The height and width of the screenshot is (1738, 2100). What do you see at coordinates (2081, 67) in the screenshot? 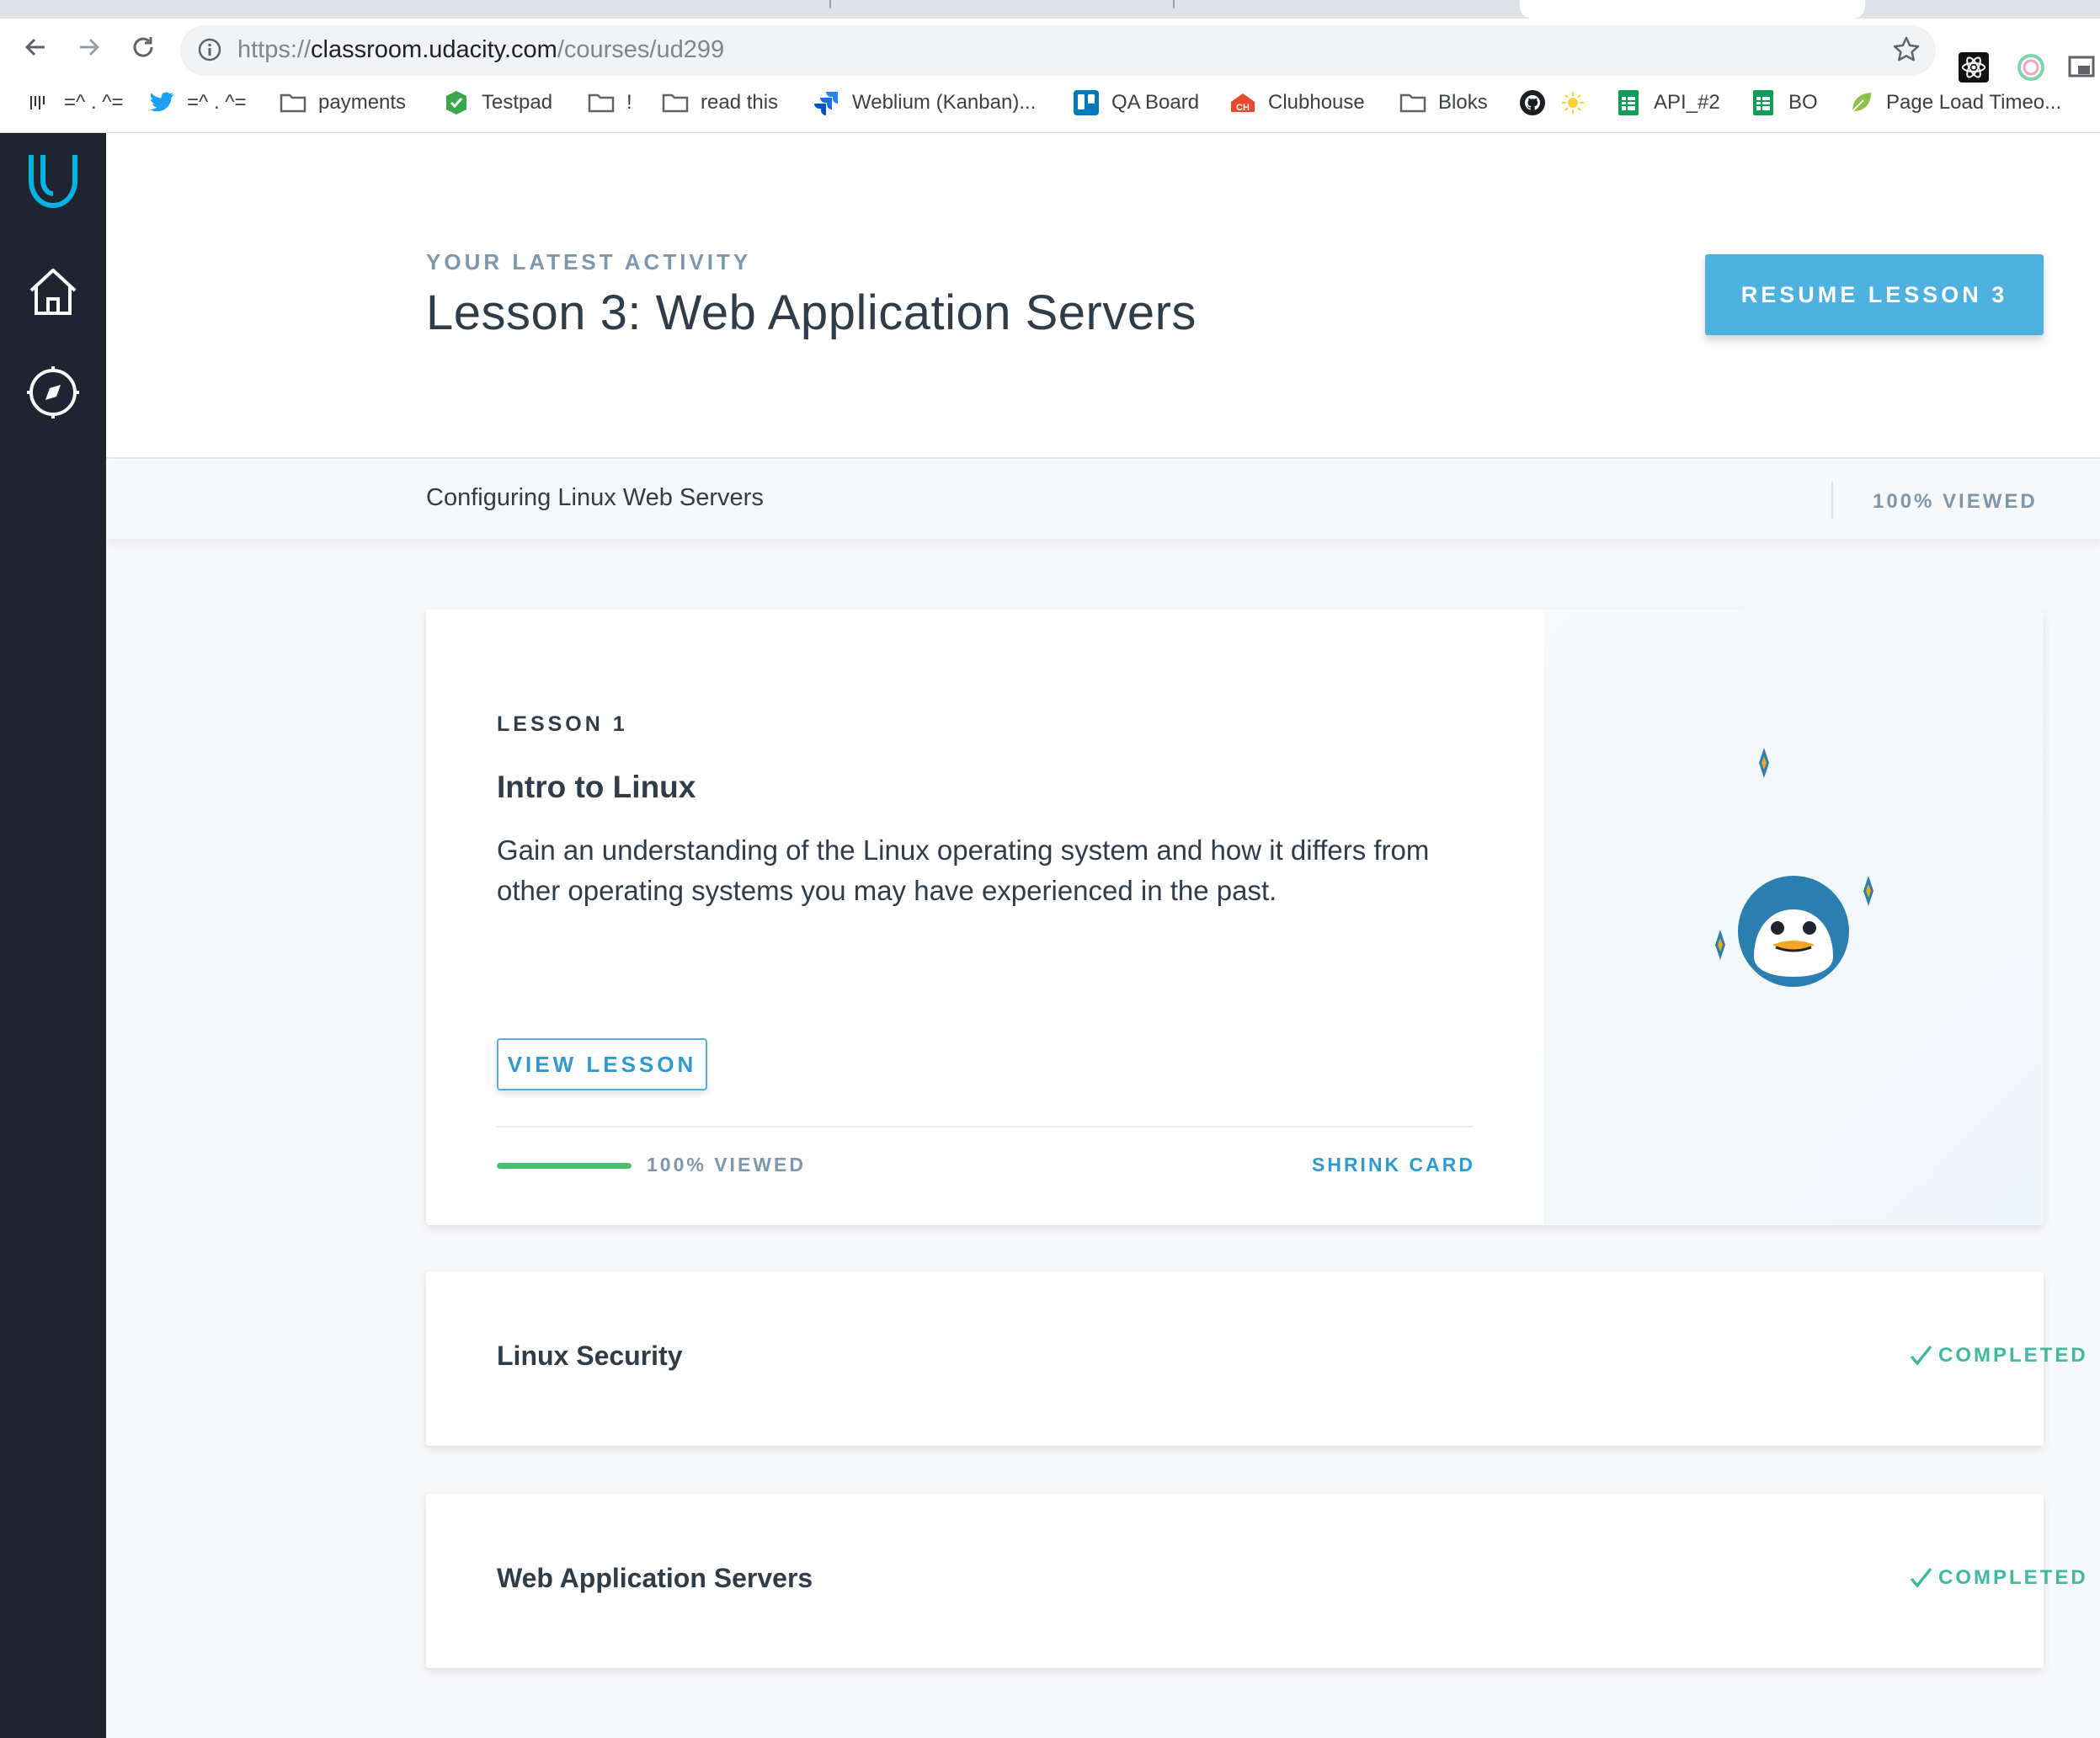
I see `cast-icon` at bounding box center [2081, 67].